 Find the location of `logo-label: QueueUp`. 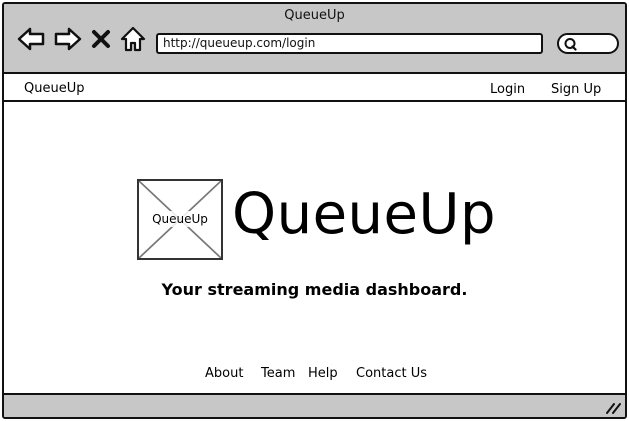

logo-label: QueueUp is located at coordinates (180, 219).